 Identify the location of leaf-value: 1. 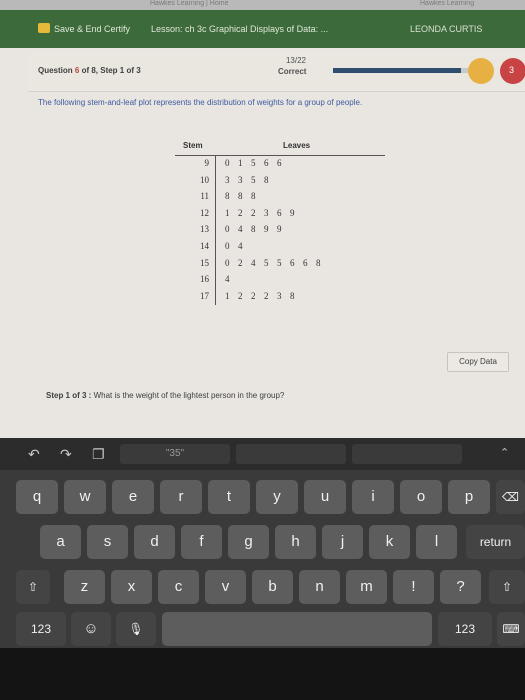
(227, 295).